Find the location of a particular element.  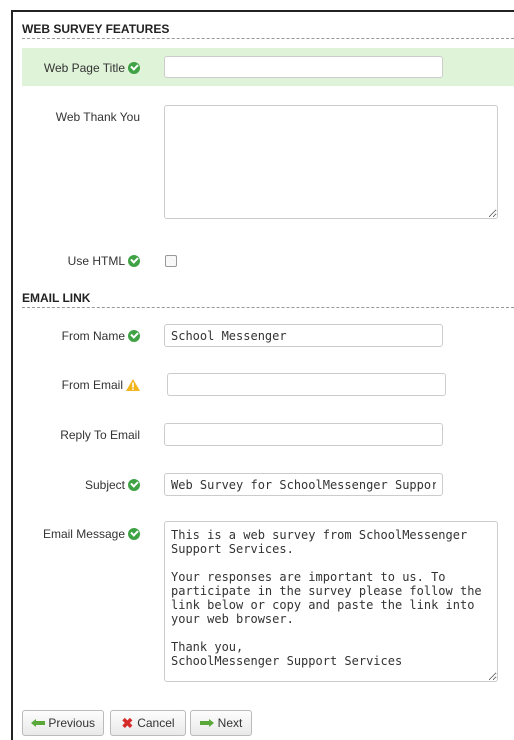

web-thank-you-label: Web Thank You is located at coordinates (97, 117).